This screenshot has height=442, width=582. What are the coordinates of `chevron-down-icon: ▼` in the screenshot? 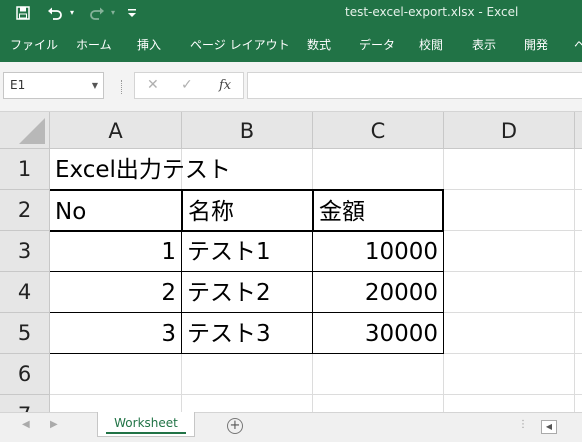 It's located at (95, 85).